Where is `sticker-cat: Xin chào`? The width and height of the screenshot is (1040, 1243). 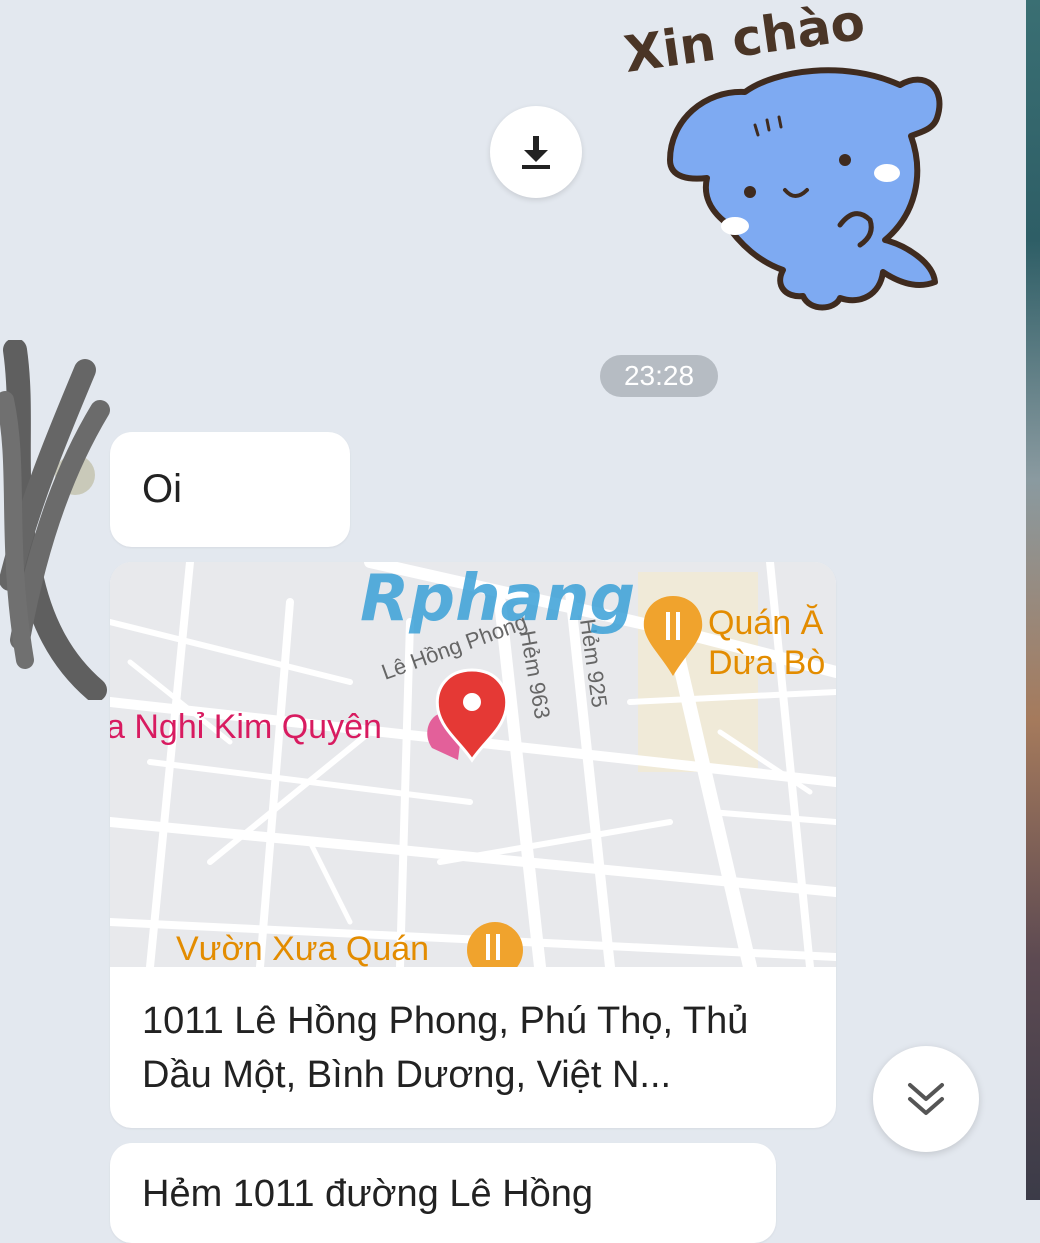 sticker-cat: Xin chào is located at coordinates (787, 160).